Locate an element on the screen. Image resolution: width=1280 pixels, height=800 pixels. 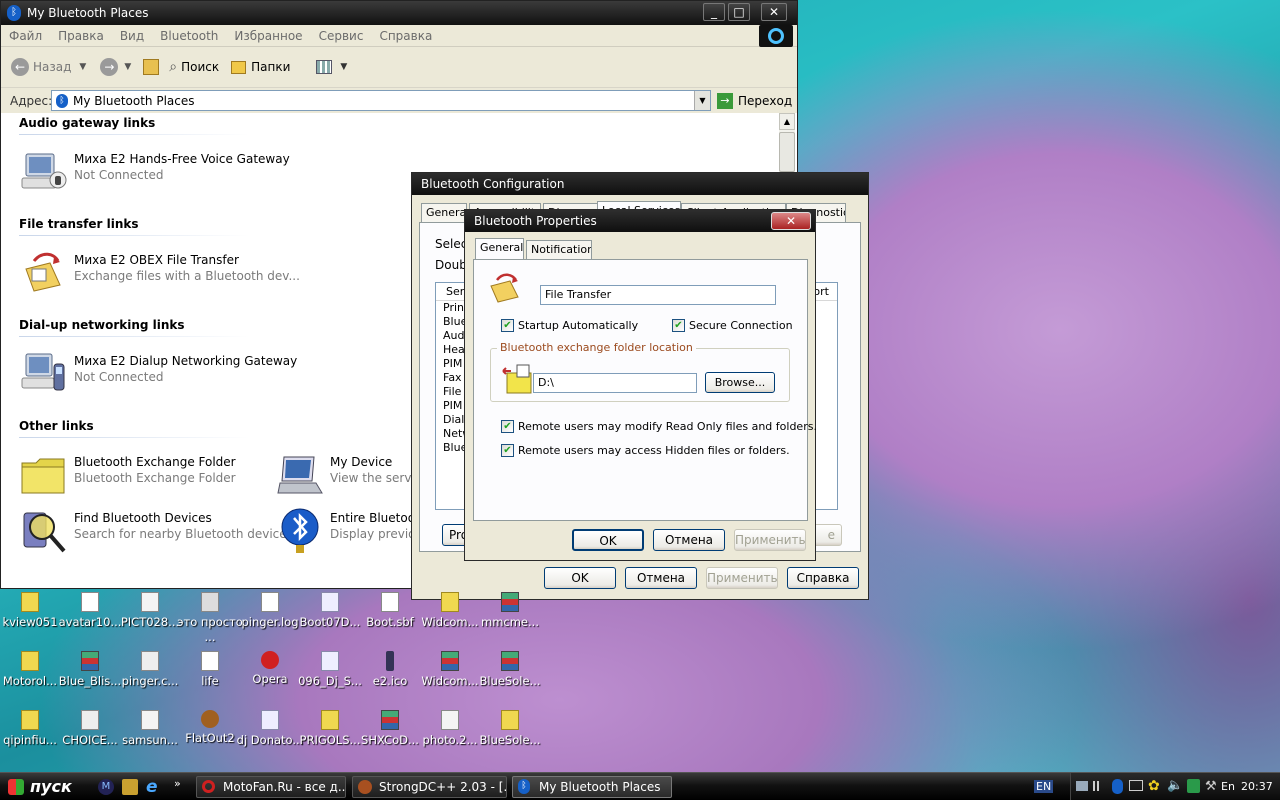
flower-icon: ✿ is located at coordinates (1154, 786).